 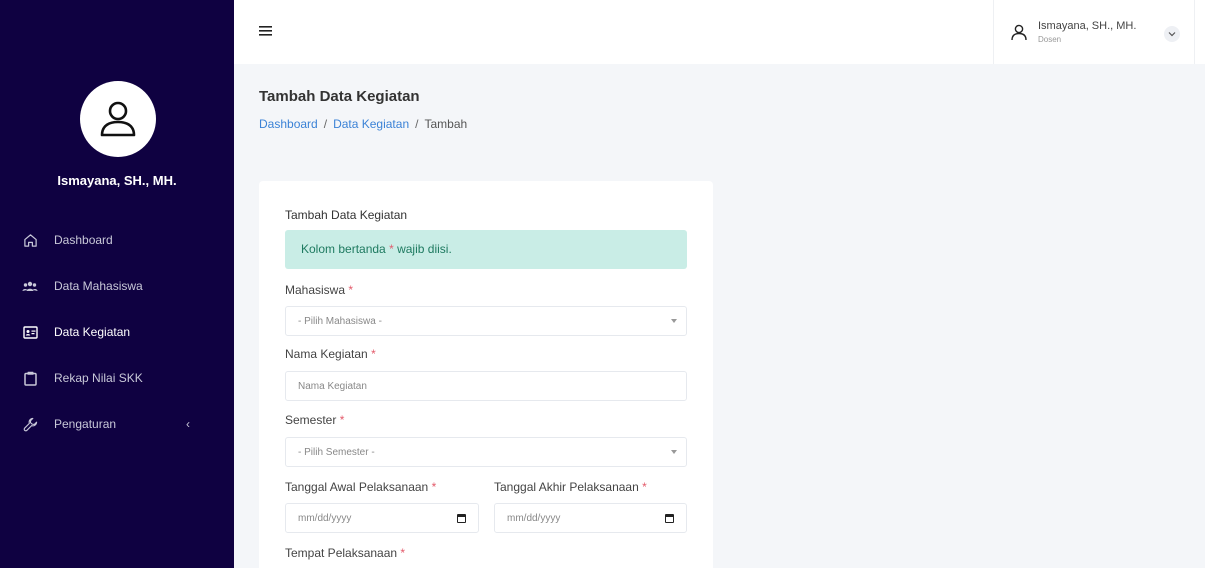 What do you see at coordinates (188, 424) in the screenshot?
I see `chevron-left-icon: ‹` at bounding box center [188, 424].